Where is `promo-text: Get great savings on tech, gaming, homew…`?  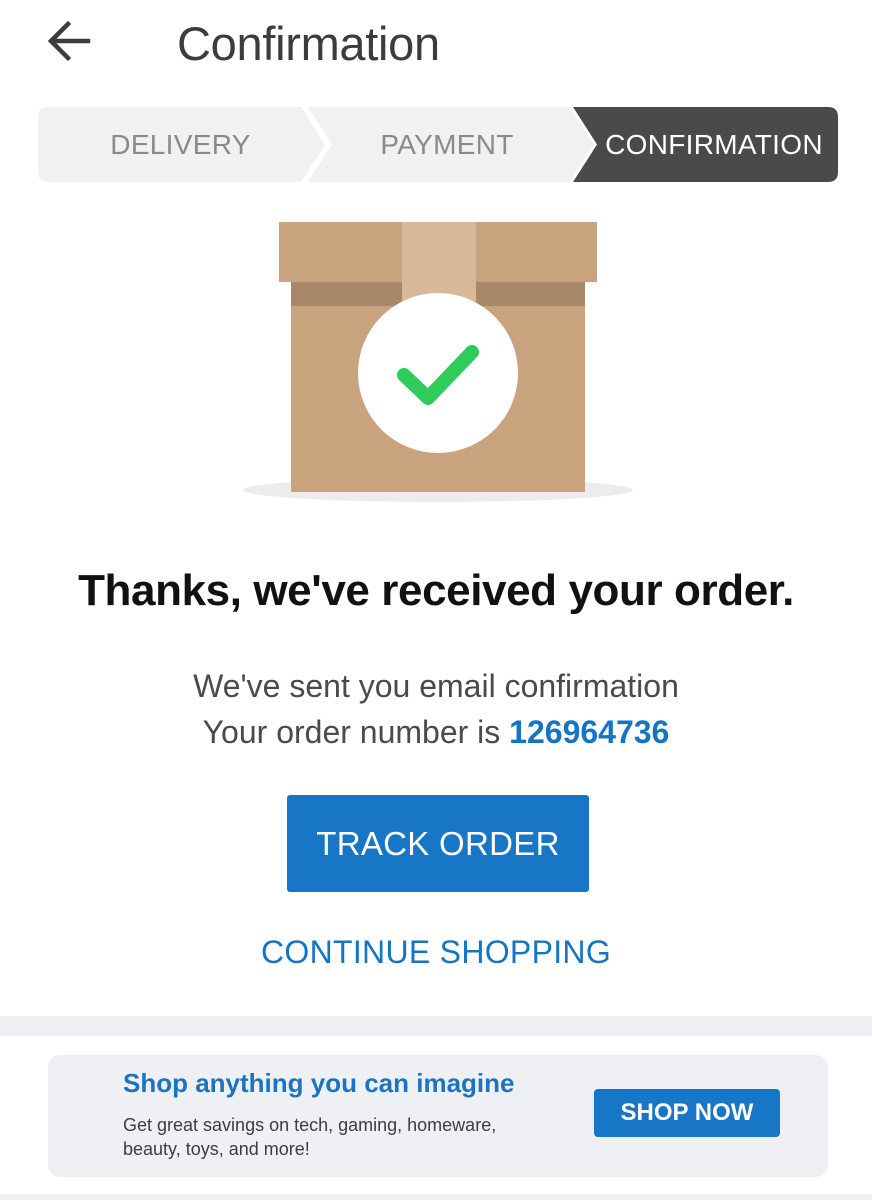 promo-text: Get great savings on tech, gaming, homew… is located at coordinates (310, 1137).